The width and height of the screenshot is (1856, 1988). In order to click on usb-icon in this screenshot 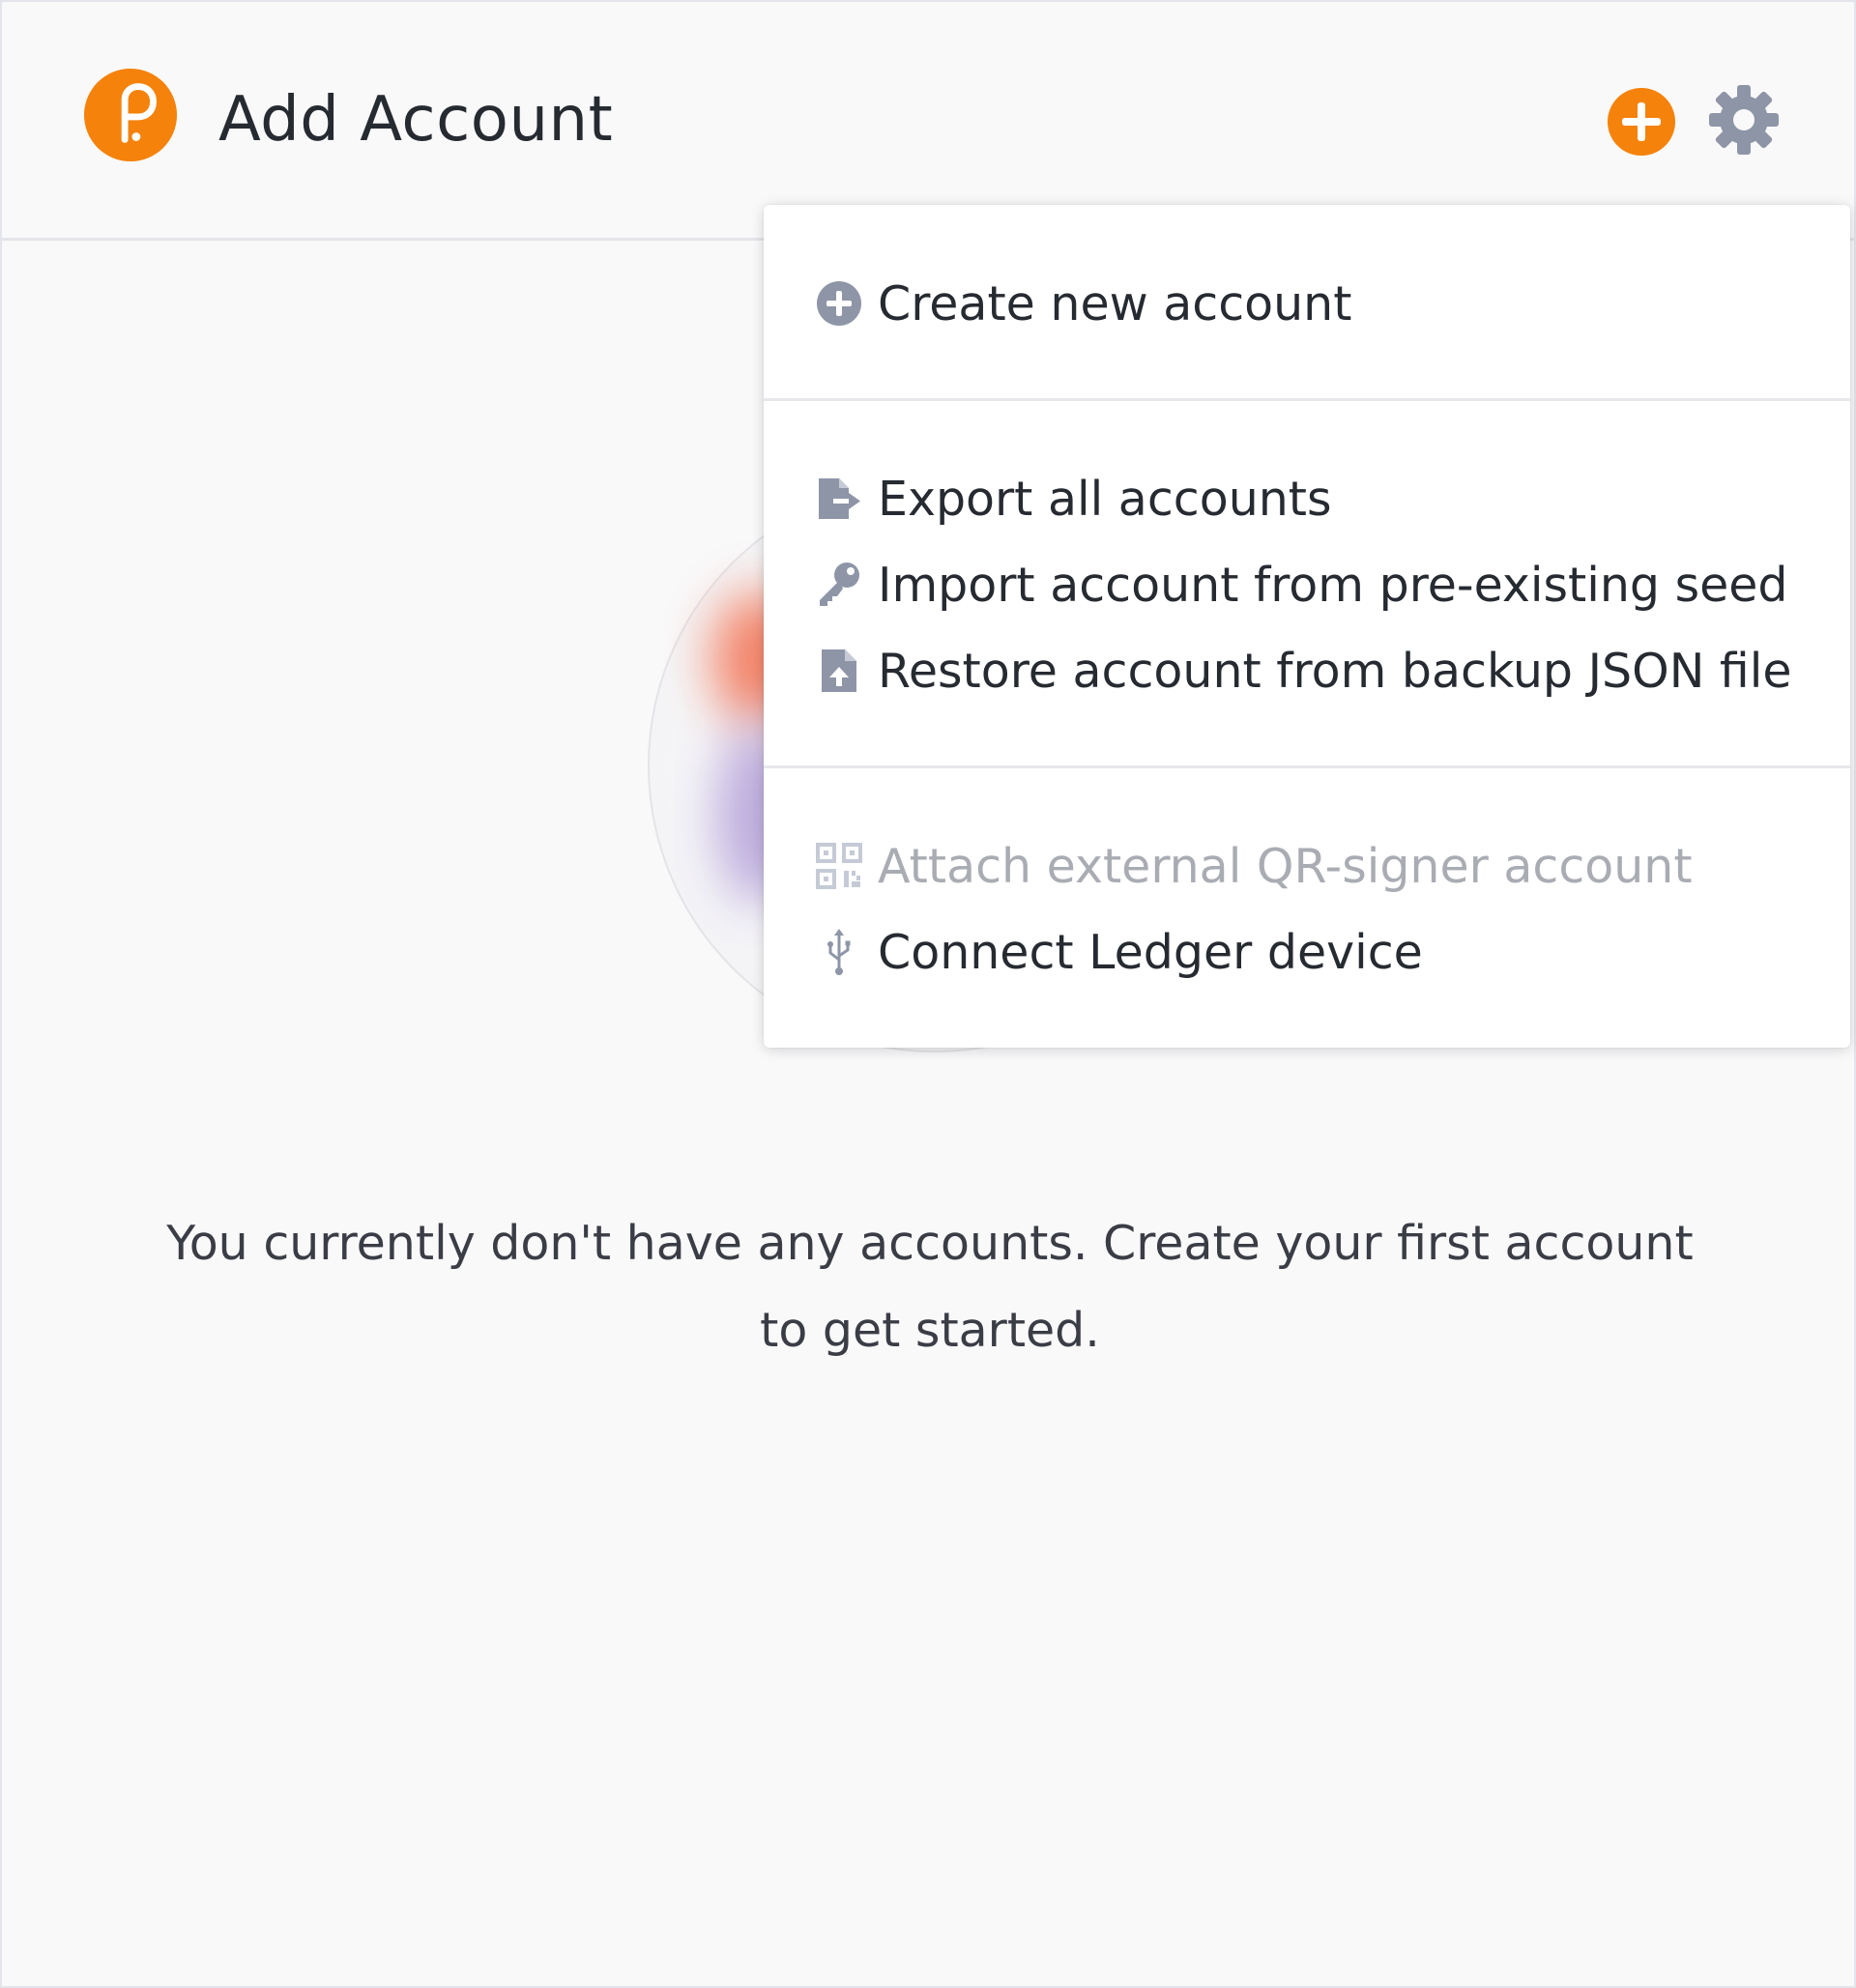, I will do `click(839, 952)`.